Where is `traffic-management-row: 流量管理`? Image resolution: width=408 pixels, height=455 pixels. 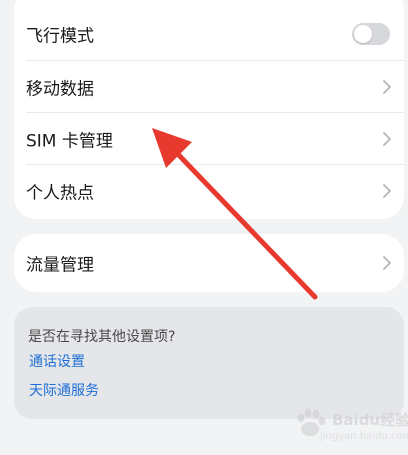 traffic-management-row: 流量管理 is located at coordinates (209, 263).